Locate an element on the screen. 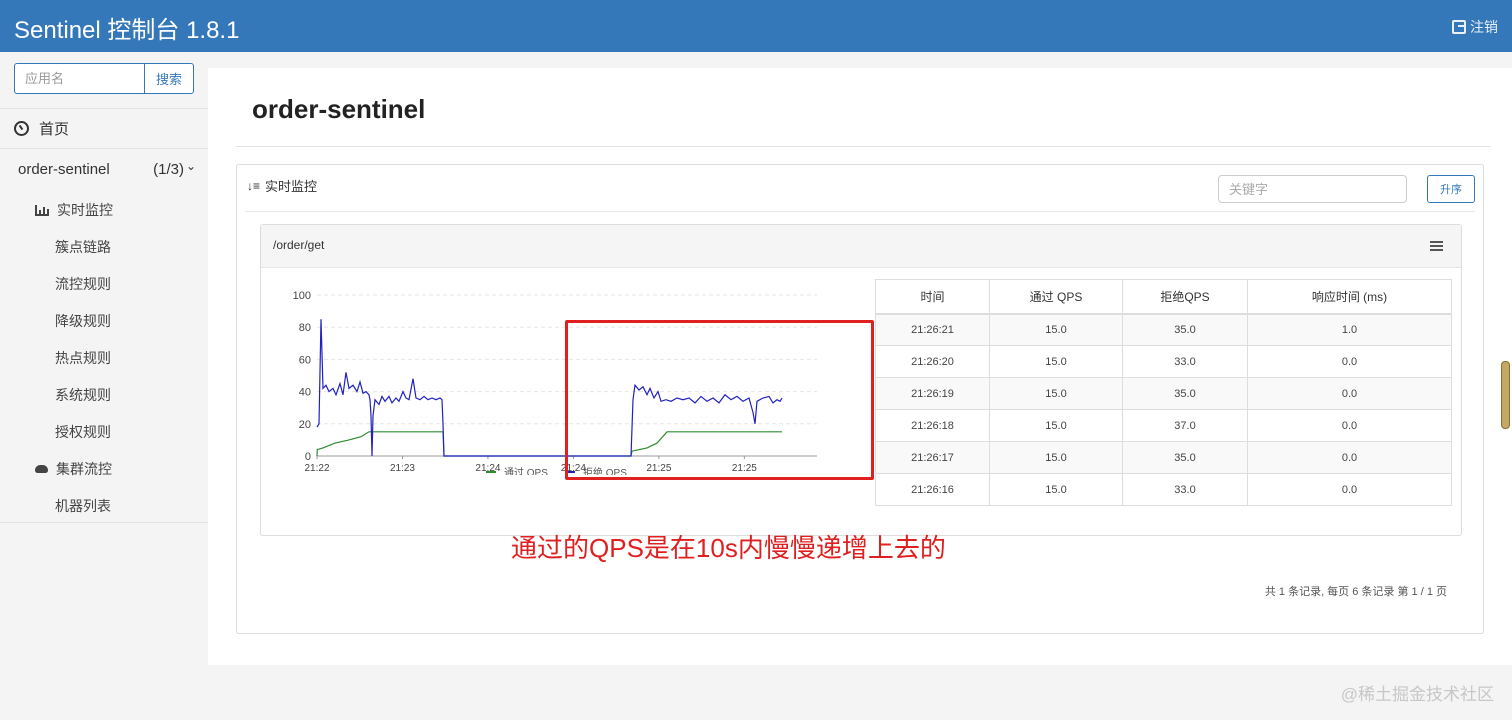  logout-link: 注销 is located at coordinates (1475, 27).